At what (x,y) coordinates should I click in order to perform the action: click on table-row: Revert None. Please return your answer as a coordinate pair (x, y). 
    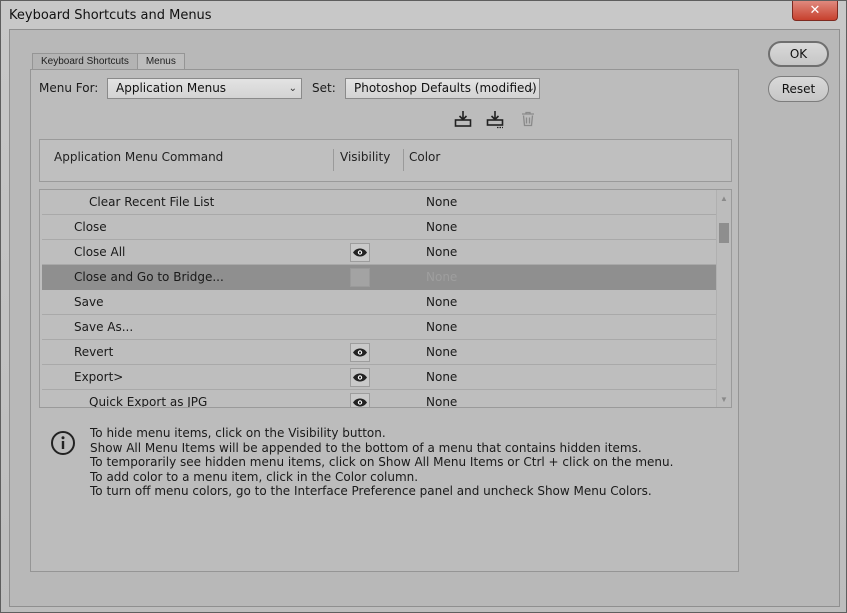
    Looking at the image, I should click on (379, 352).